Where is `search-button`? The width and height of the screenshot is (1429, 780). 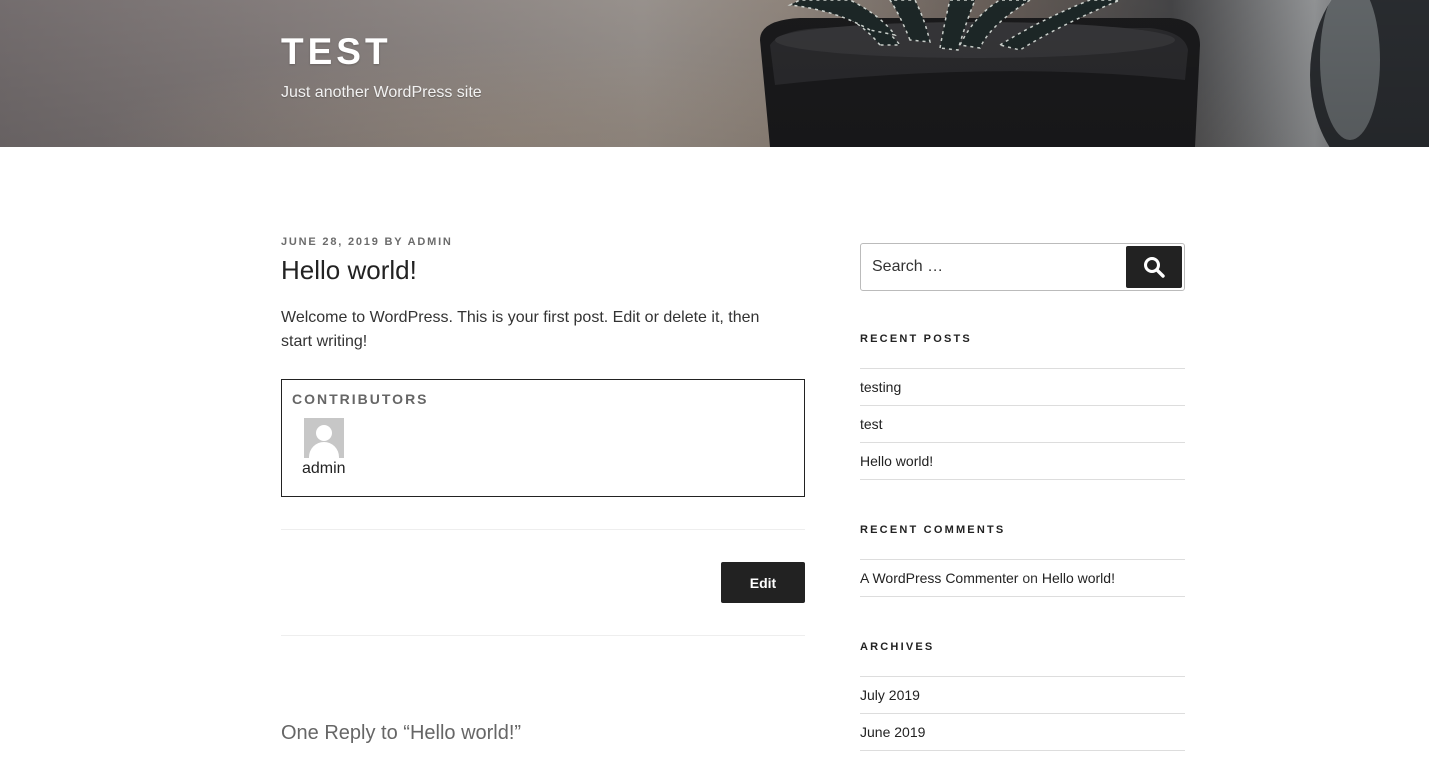
search-button is located at coordinates (1154, 267).